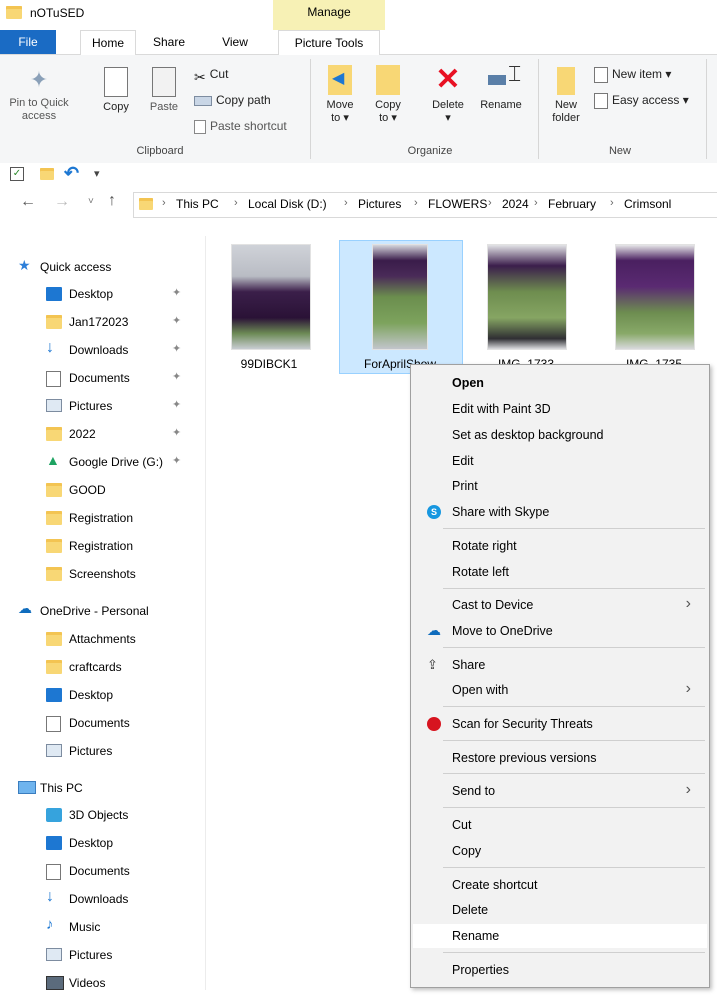  I want to click on nav-item-craftcards: craftcards, so click(102, 667).